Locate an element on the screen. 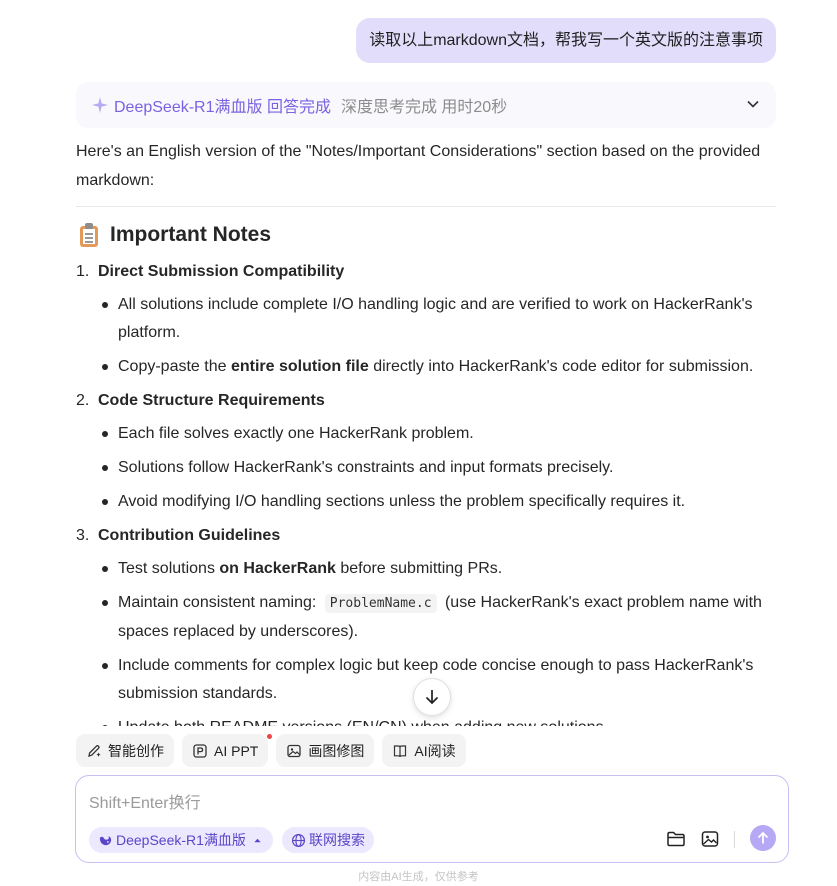 This screenshot has width=837, height=886. inline-code: ProblemName.c is located at coordinates (380, 603).